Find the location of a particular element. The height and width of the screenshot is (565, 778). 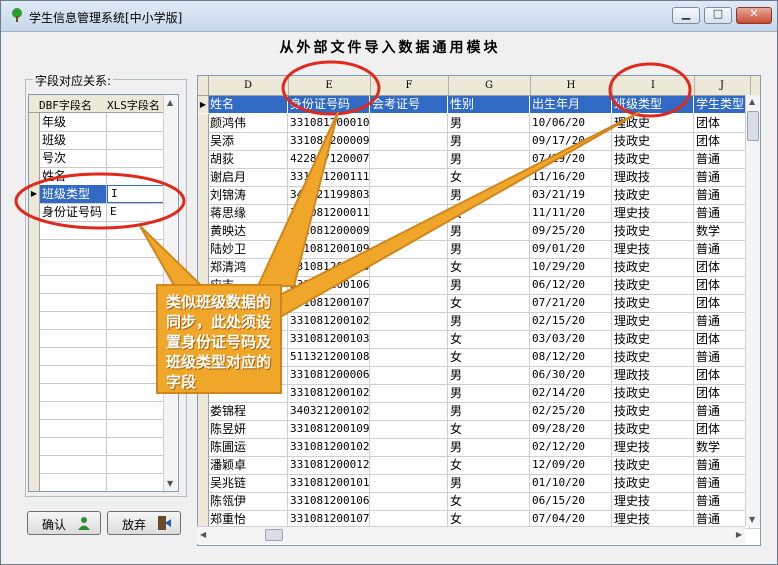

table-cell: 08/12/20 is located at coordinates (571, 357).